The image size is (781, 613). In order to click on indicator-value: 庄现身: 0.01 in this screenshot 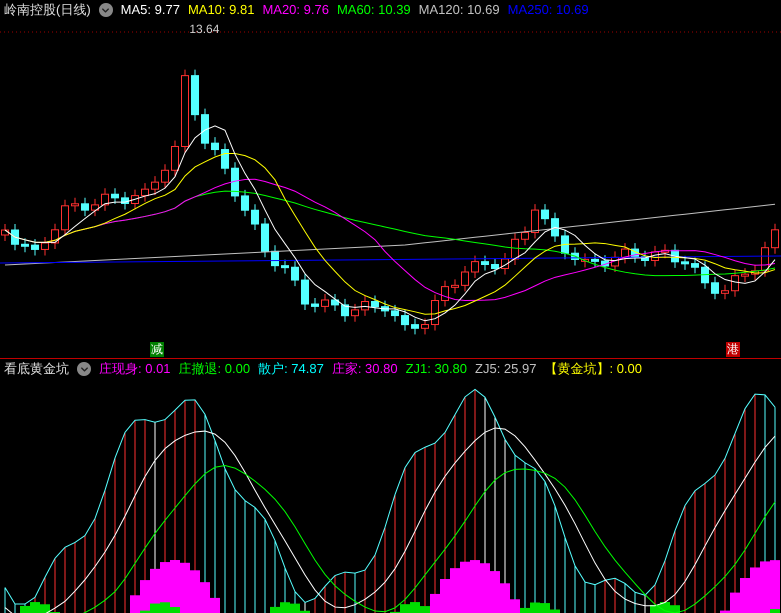, I will do `click(135, 369)`.